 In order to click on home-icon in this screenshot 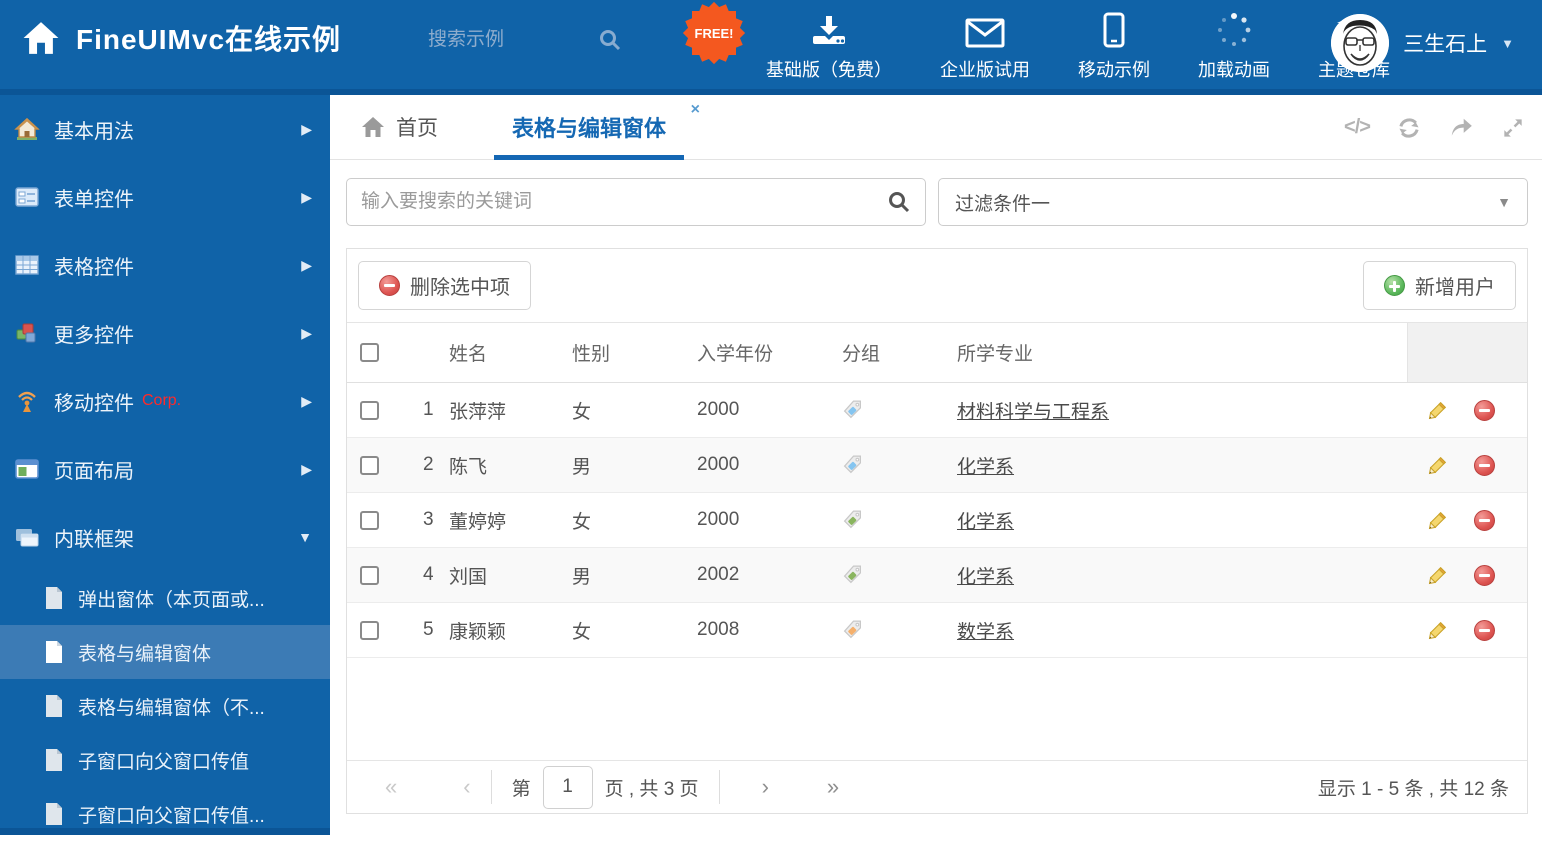, I will do `click(373, 127)`.